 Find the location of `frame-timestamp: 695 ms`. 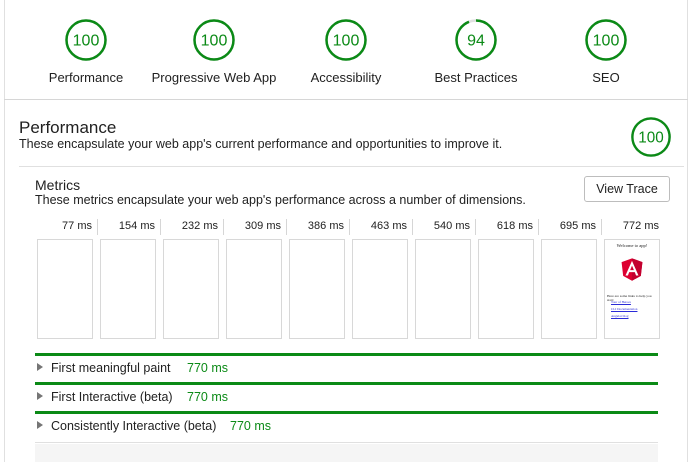

frame-timestamp: 695 ms is located at coordinates (577, 226).